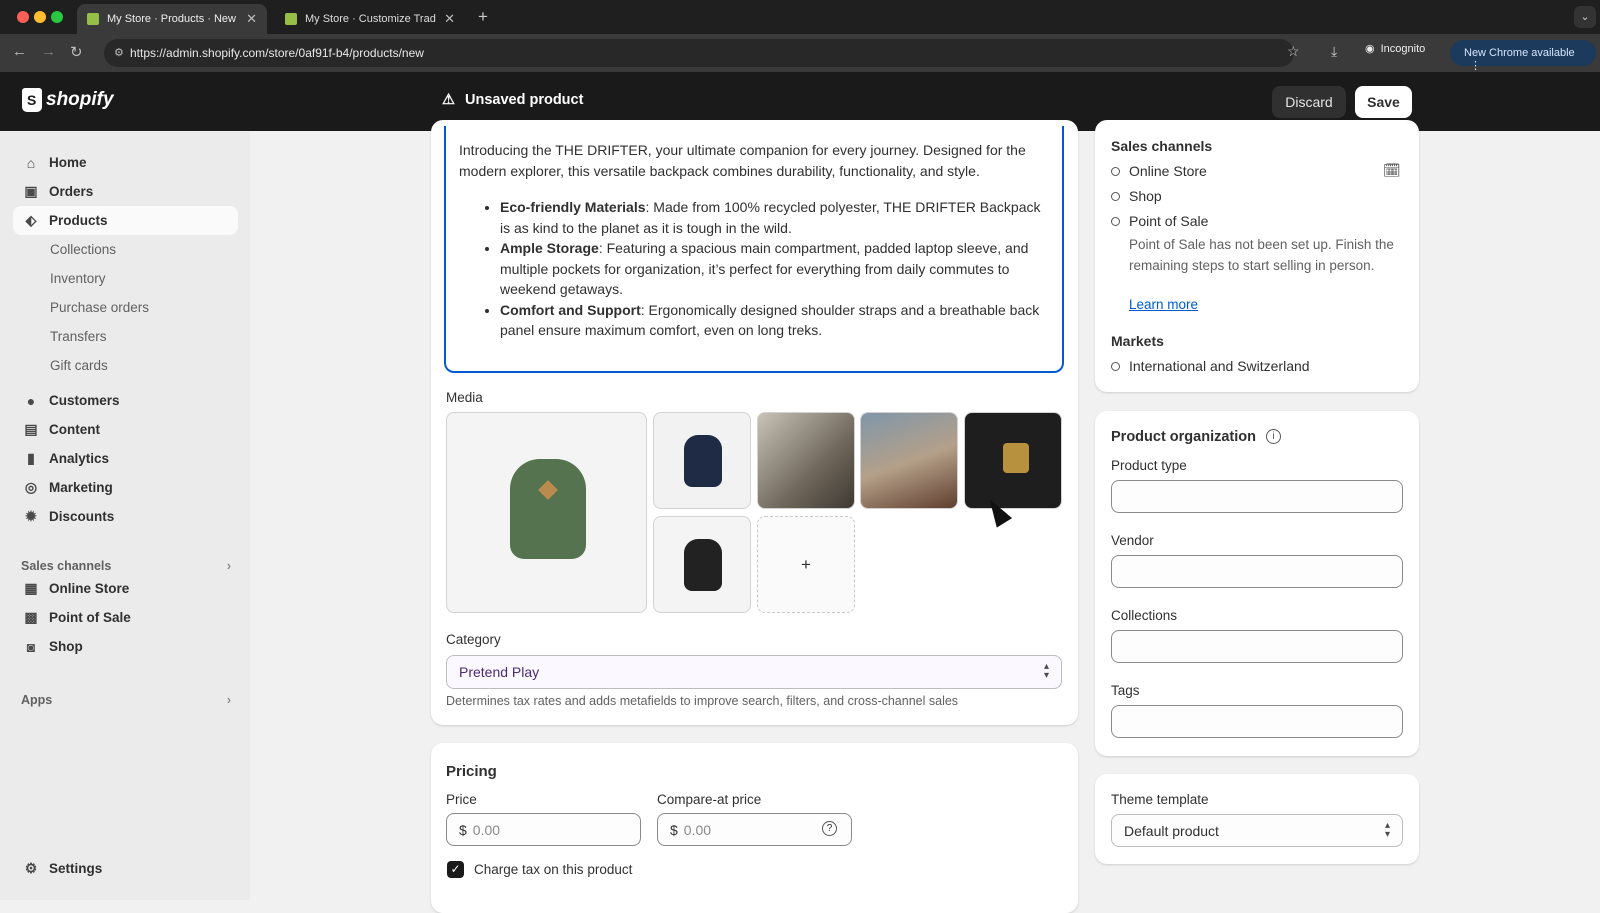  I want to click on media-thumb-black-backpack, so click(702, 564).